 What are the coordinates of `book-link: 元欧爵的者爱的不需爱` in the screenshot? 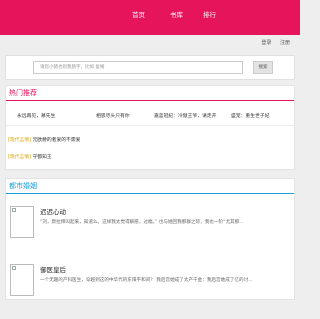 It's located at (56, 140).